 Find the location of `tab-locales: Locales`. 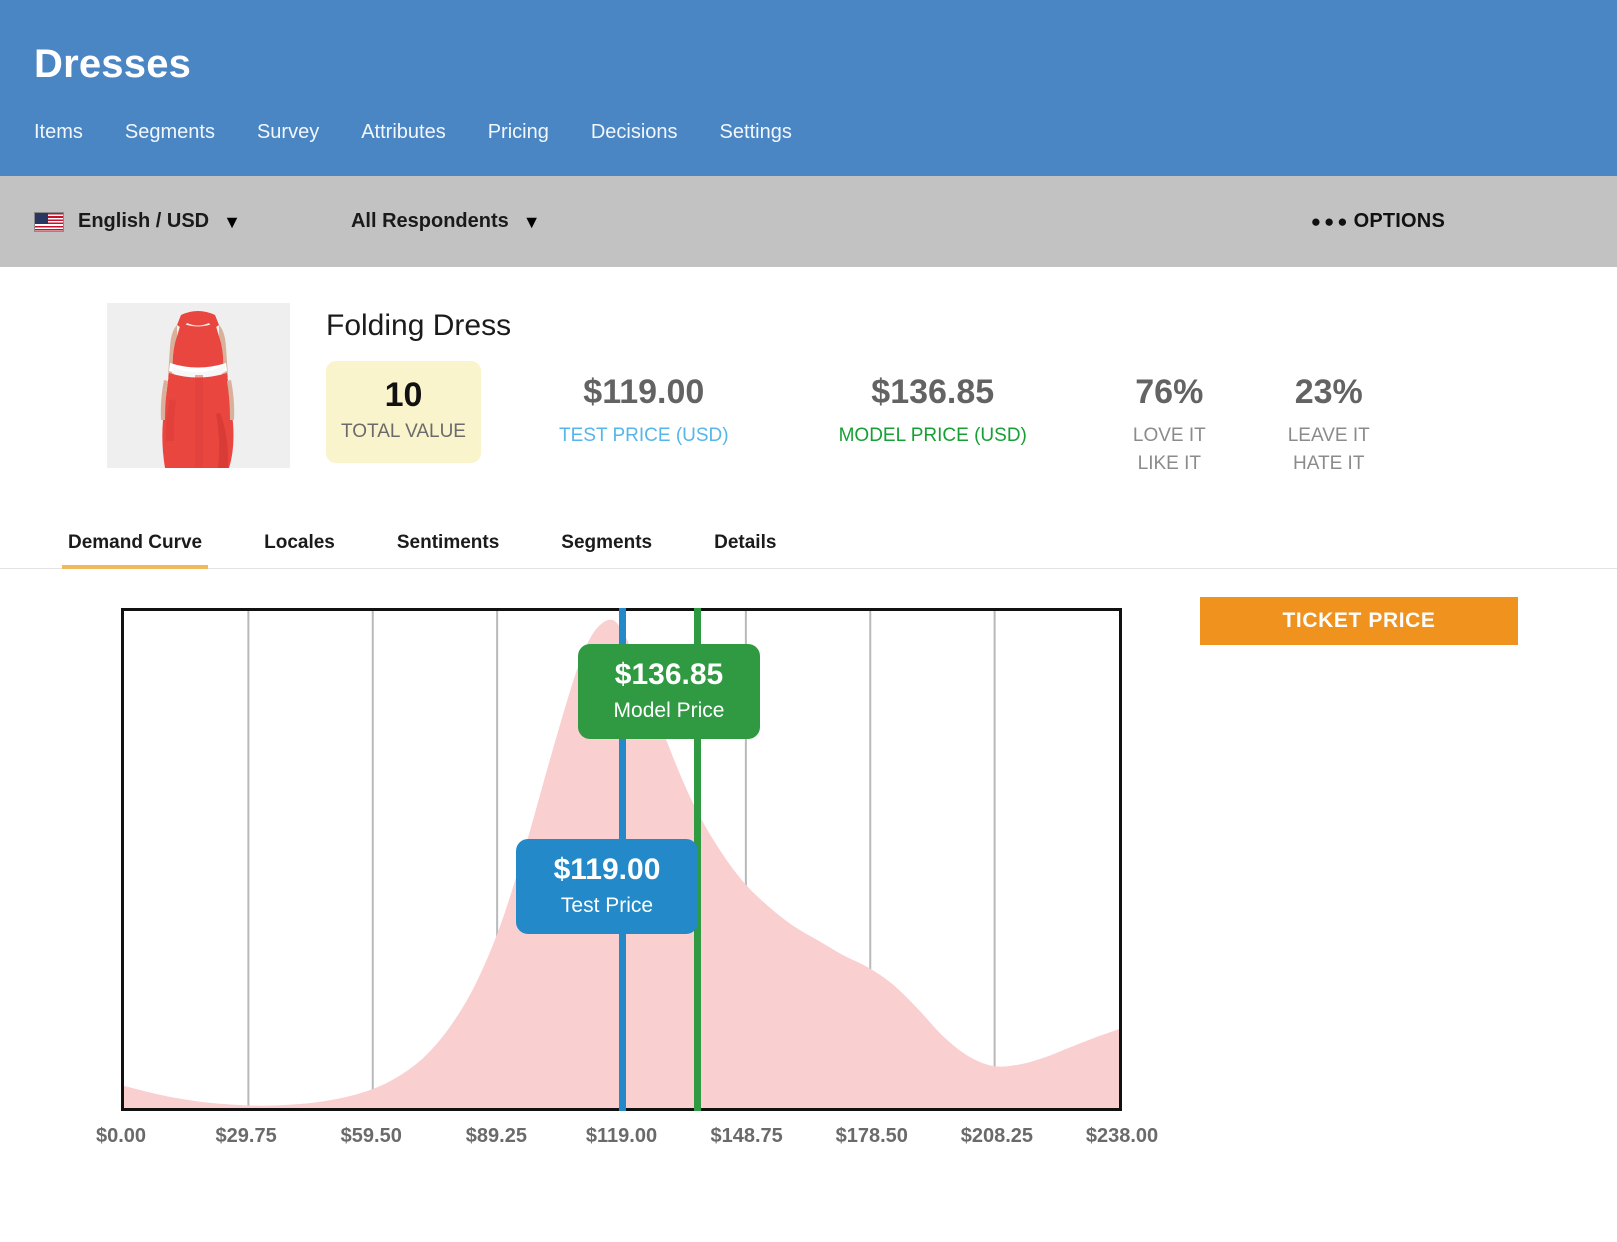

tab-locales: Locales is located at coordinates (299, 550).